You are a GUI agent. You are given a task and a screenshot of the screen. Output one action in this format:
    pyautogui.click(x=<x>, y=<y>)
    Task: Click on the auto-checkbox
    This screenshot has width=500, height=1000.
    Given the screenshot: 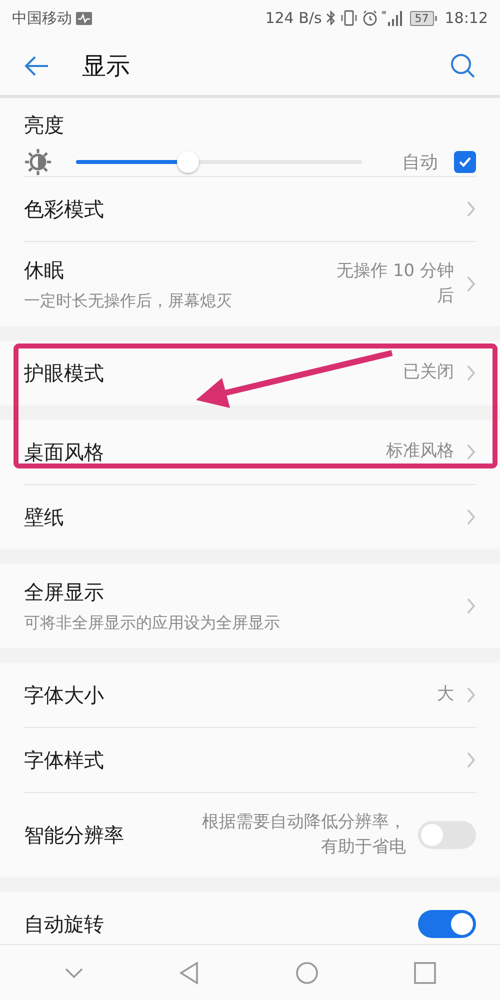 What is the action you would take?
    pyautogui.click(x=465, y=162)
    